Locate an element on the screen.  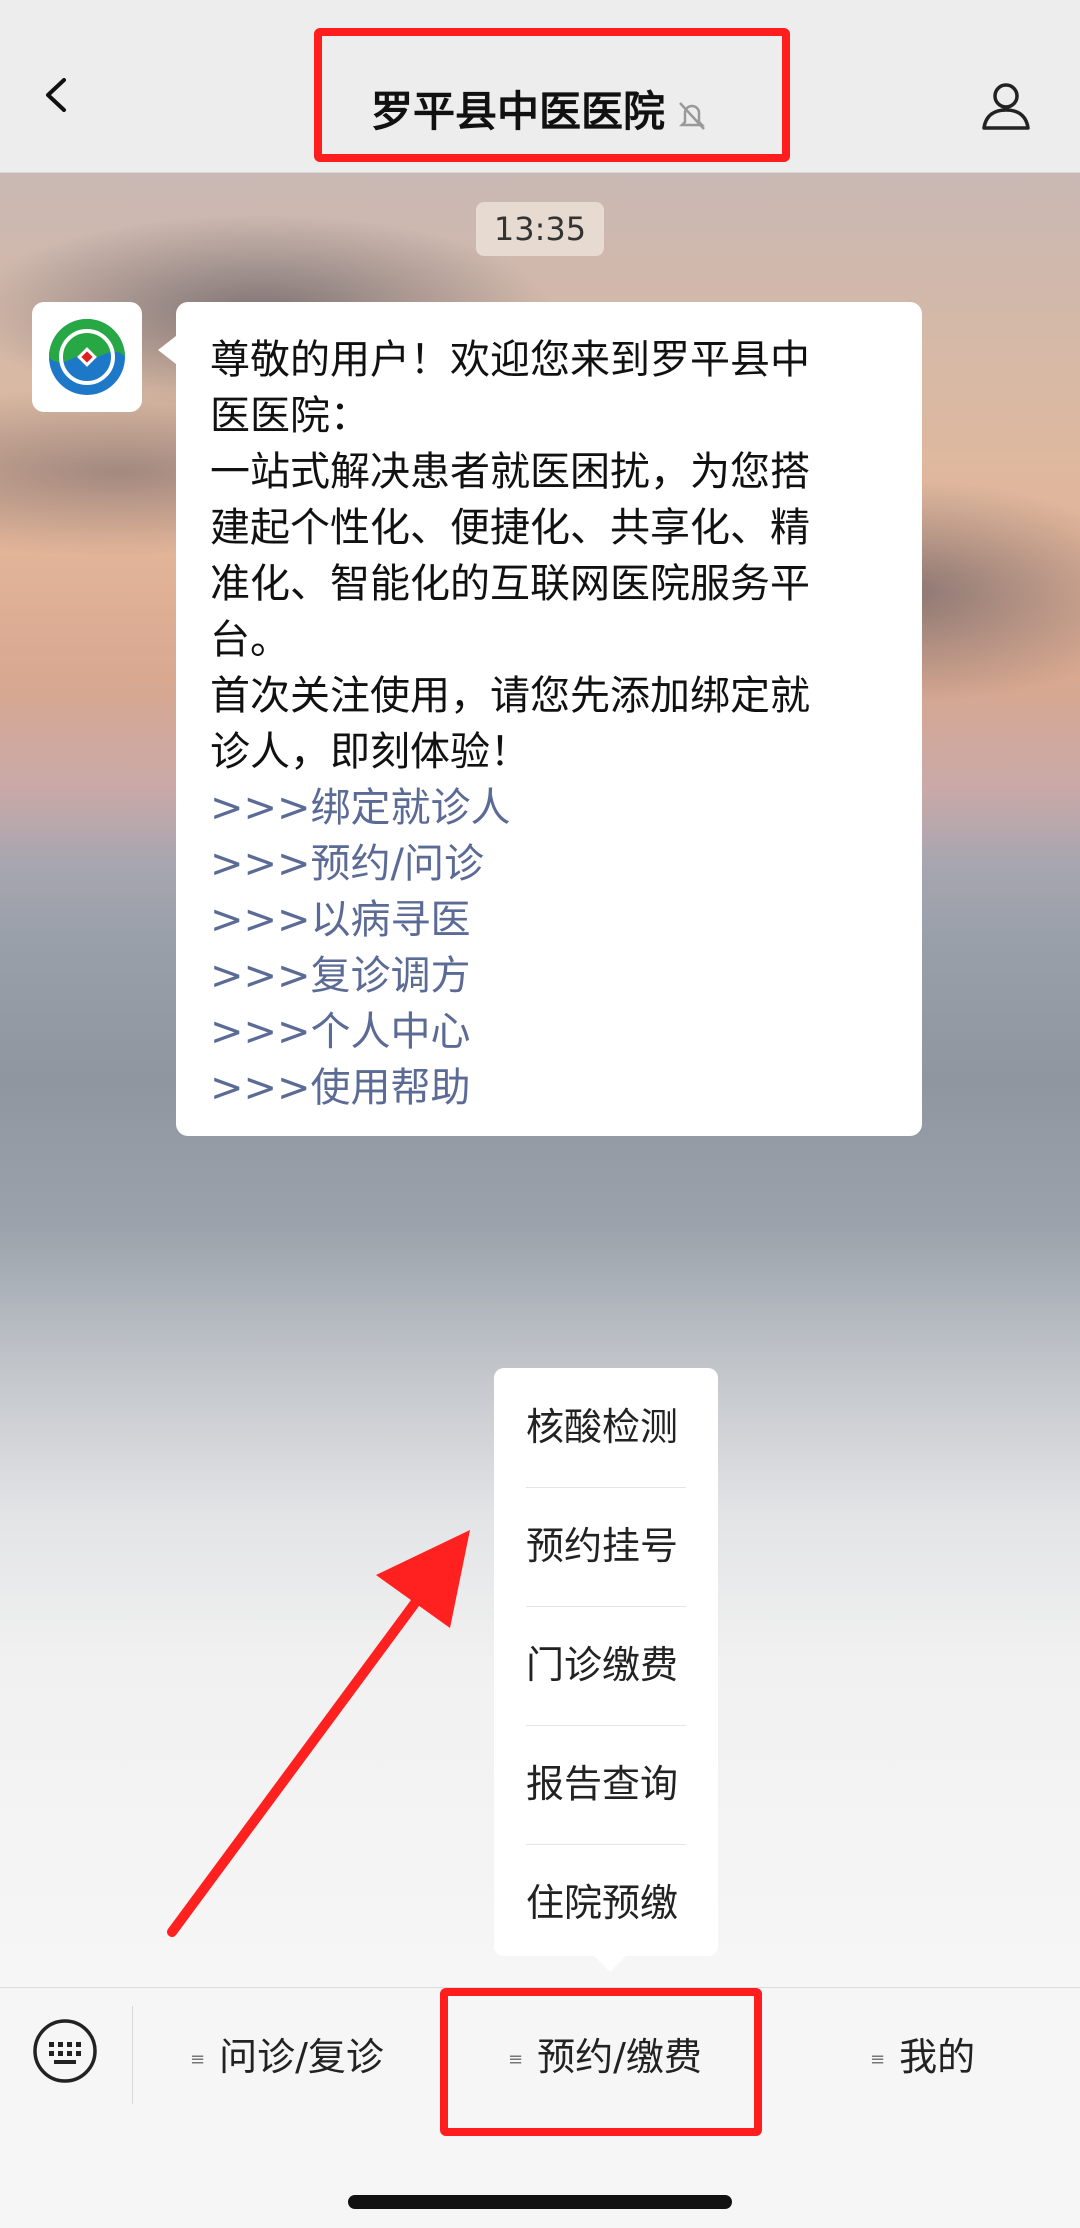
message-line: 医医院： is located at coordinates (290, 416).